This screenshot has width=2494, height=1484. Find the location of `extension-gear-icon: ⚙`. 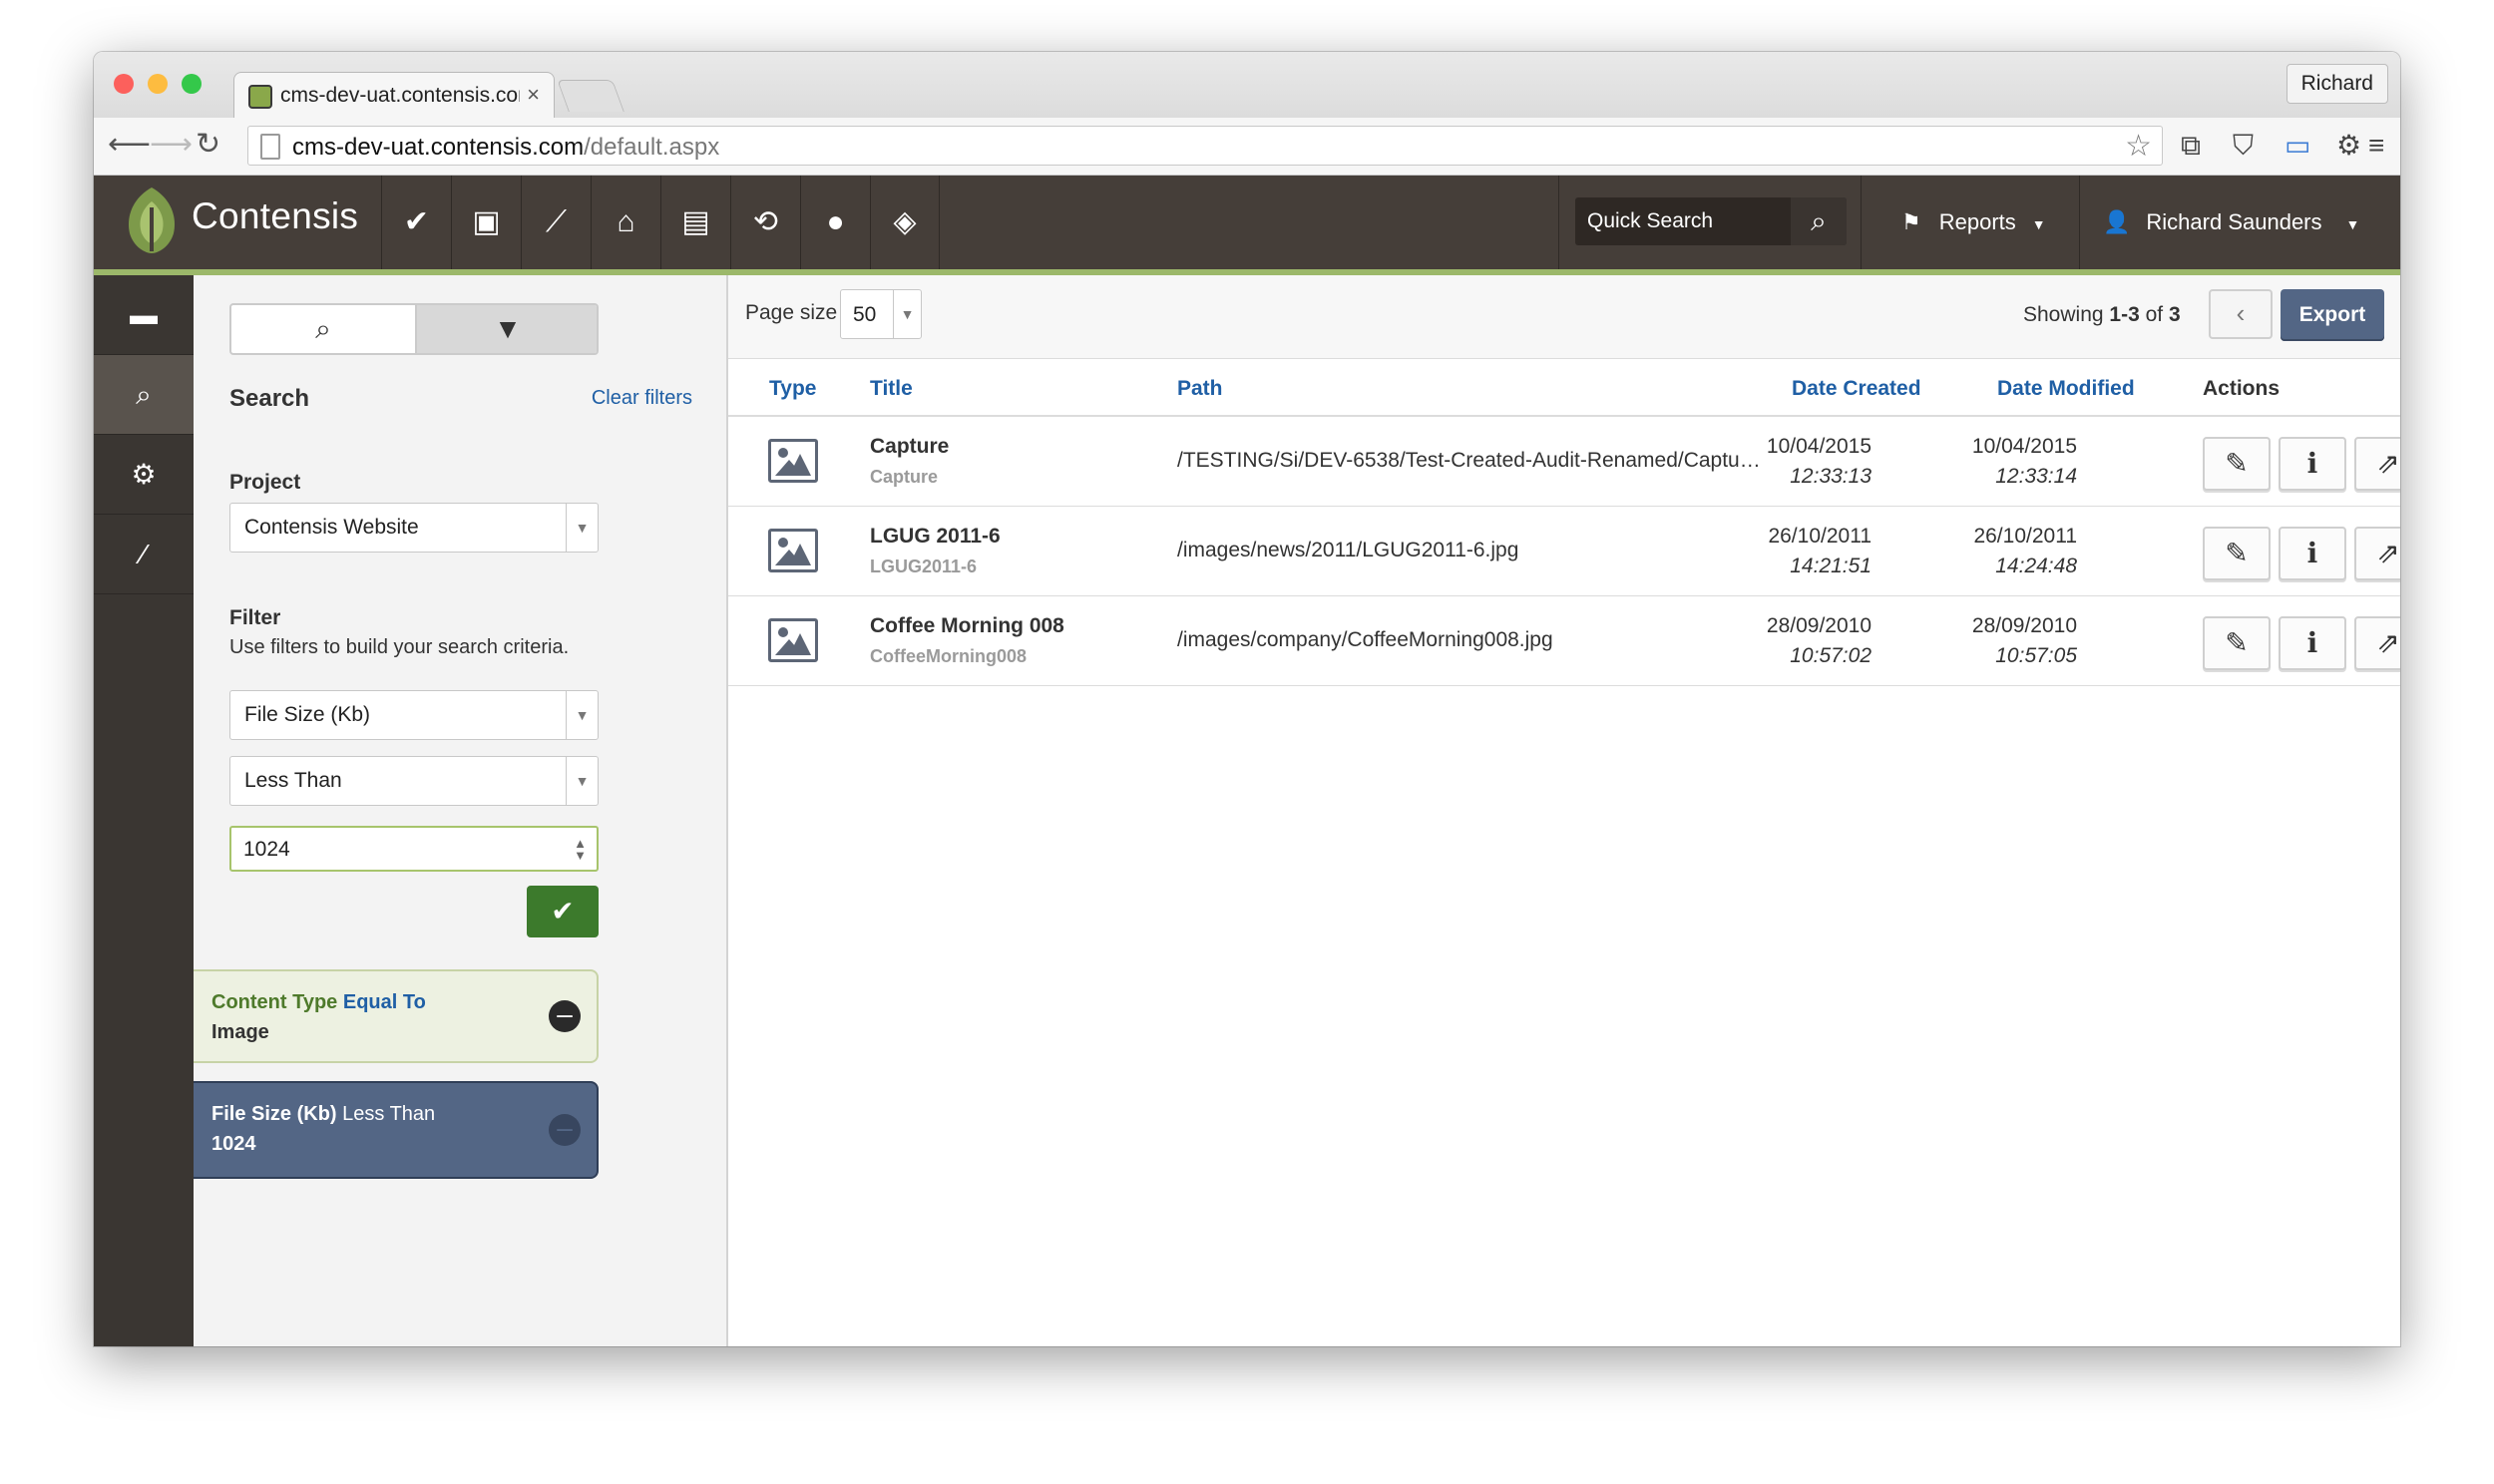

extension-gear-icon: ⚙ is located at coordinates (2348, 146).